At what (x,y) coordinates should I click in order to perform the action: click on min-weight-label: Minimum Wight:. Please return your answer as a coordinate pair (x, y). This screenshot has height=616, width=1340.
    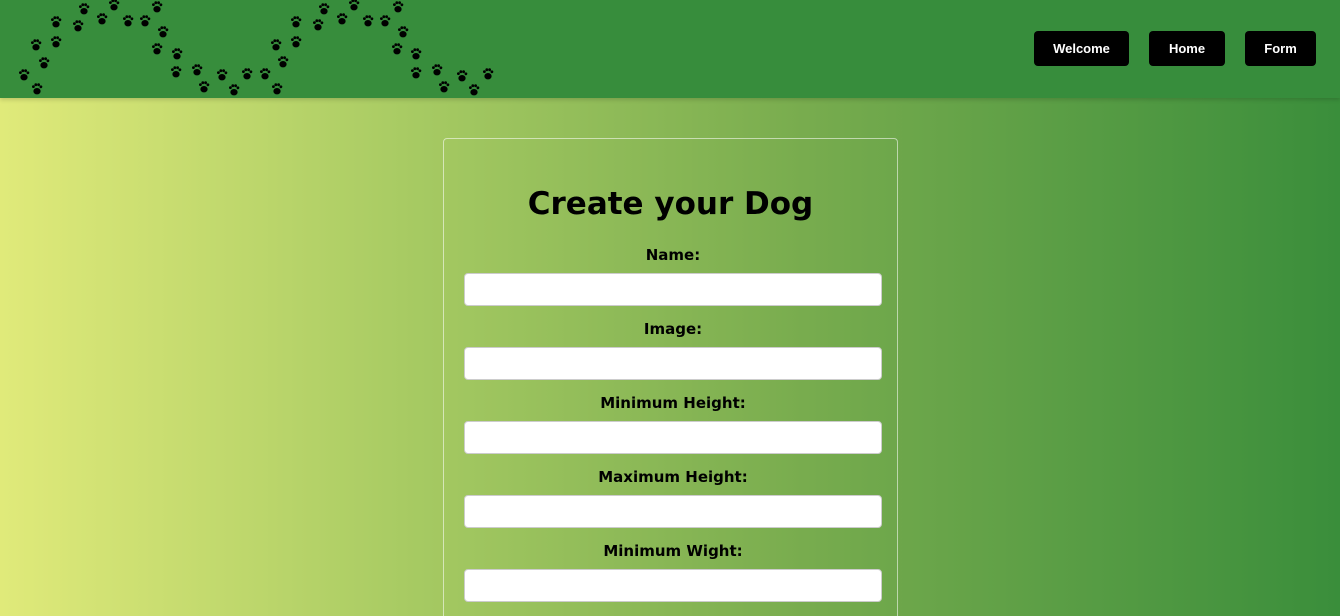
    Looking at the image, I should click on (673, 551).